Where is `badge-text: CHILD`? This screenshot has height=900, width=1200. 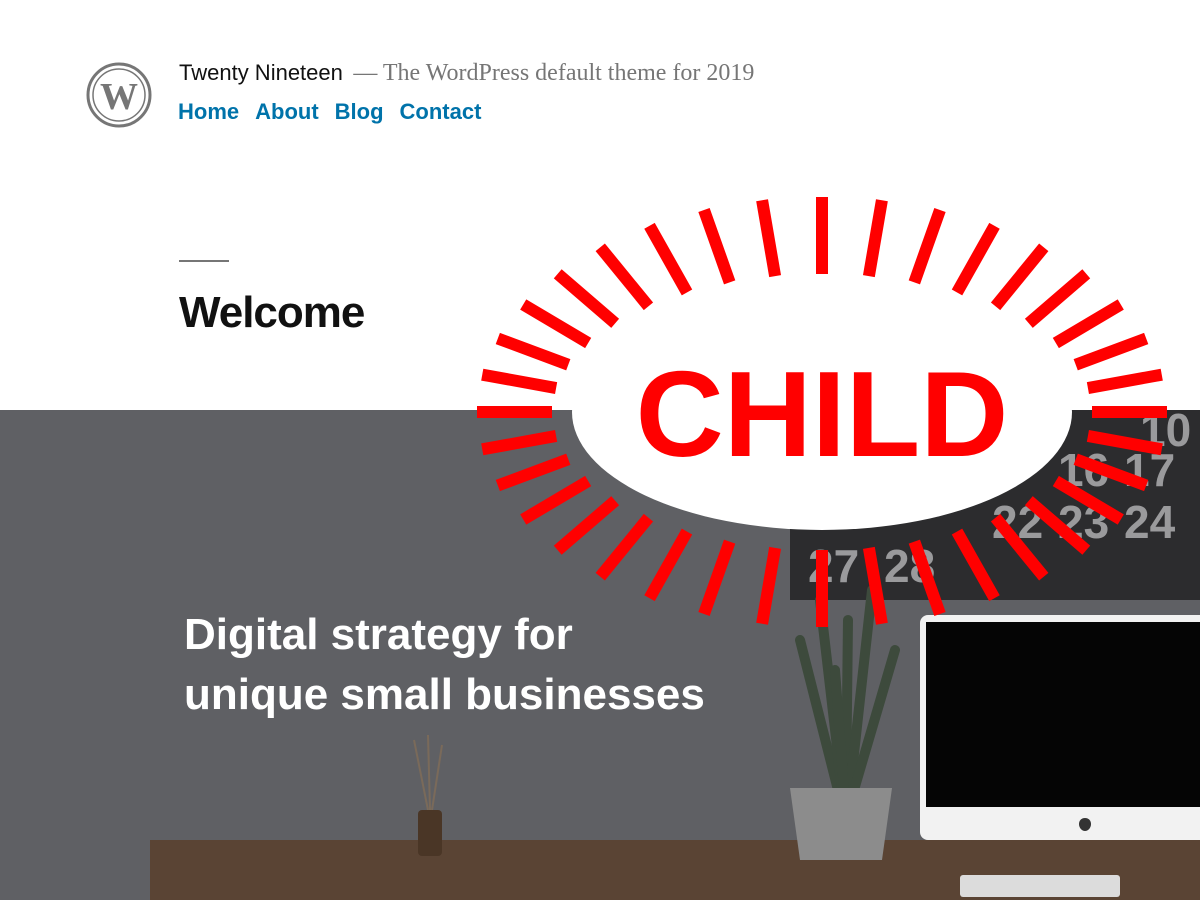
badge-text: CHILD is located at coordinates (822, 414).